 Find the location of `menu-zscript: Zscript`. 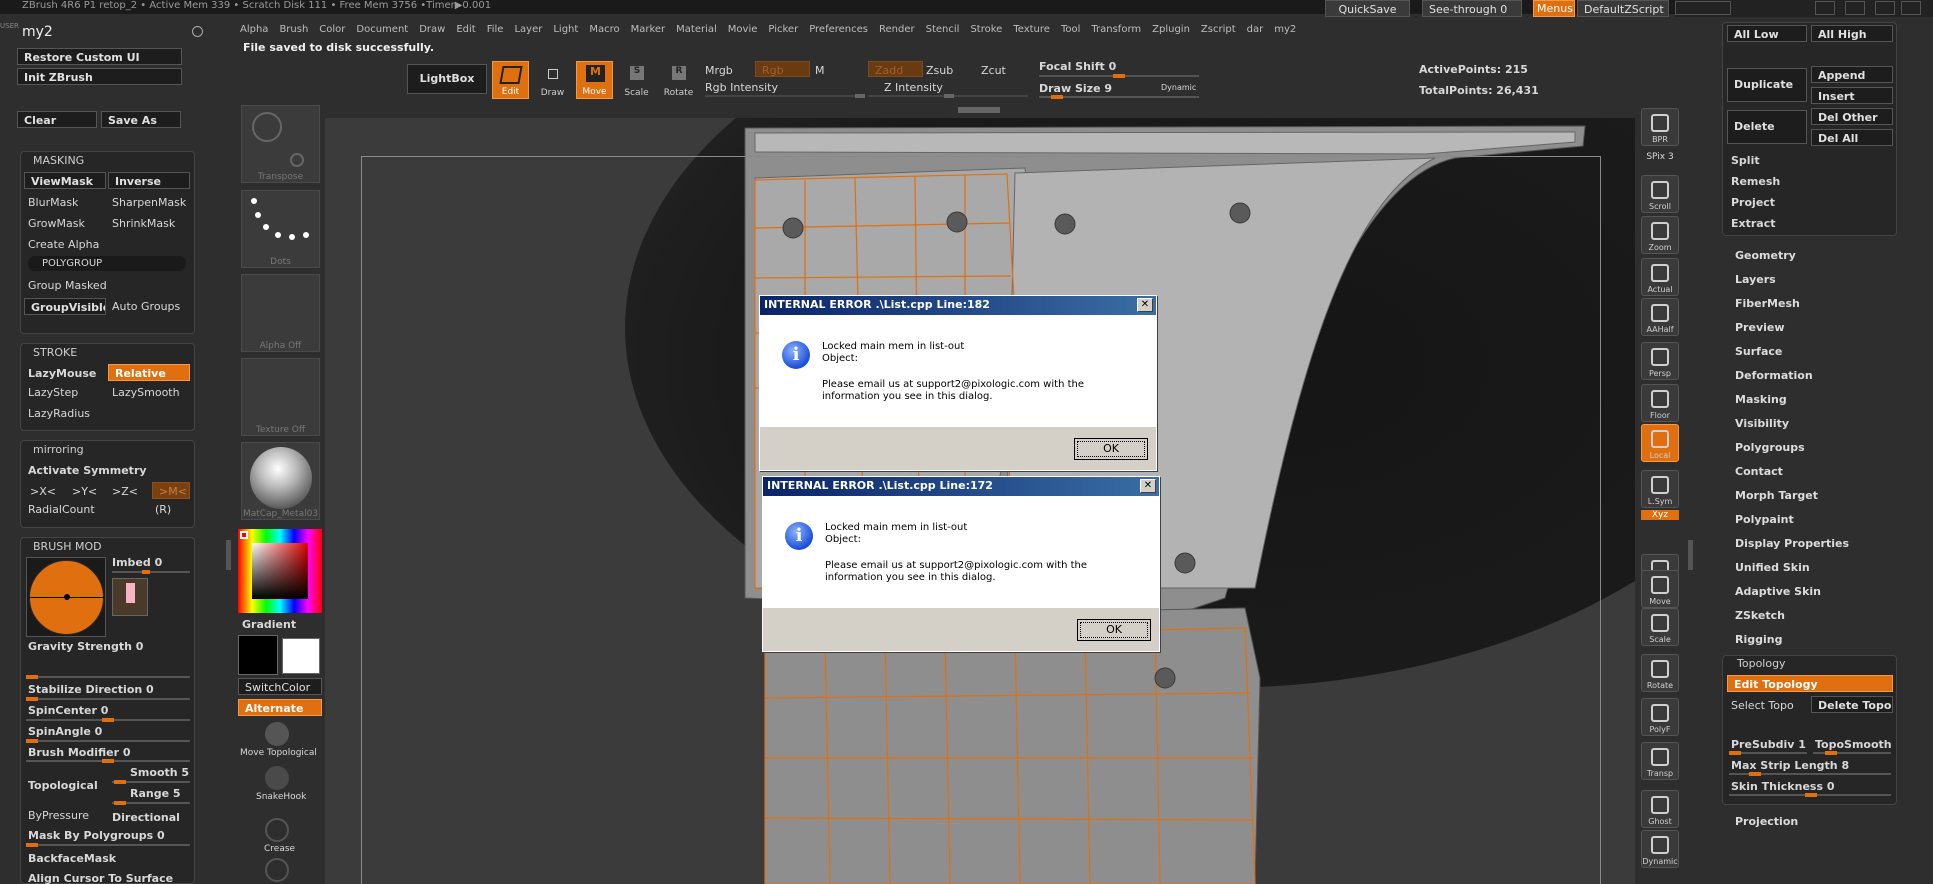

menu-zscript: Zscript is located at coordinates (1218, 29).